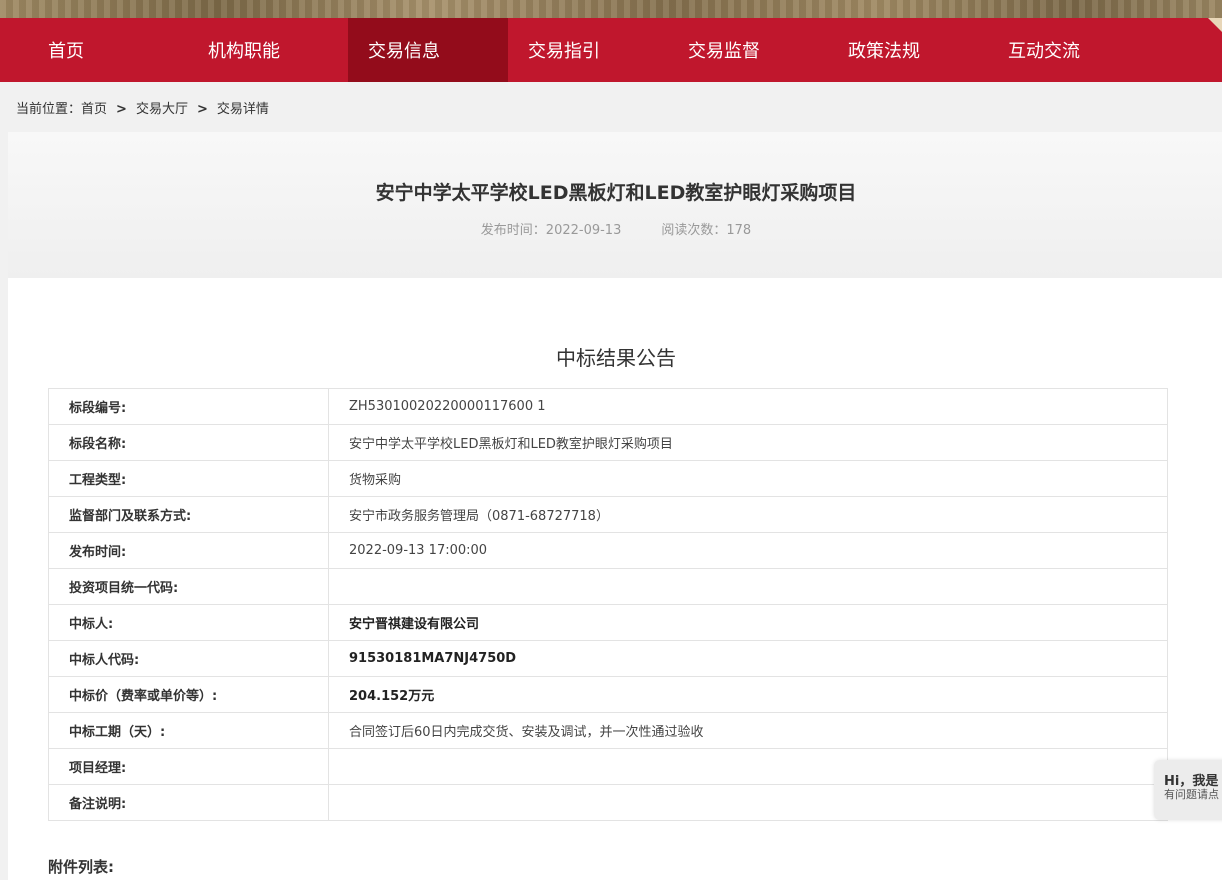 This screenshot has width=1222, height=880. What do you see at coordinates (1215, 25) in the screenshot?
I see `nav-corner-decoration` at bounding box center [1215, 25].